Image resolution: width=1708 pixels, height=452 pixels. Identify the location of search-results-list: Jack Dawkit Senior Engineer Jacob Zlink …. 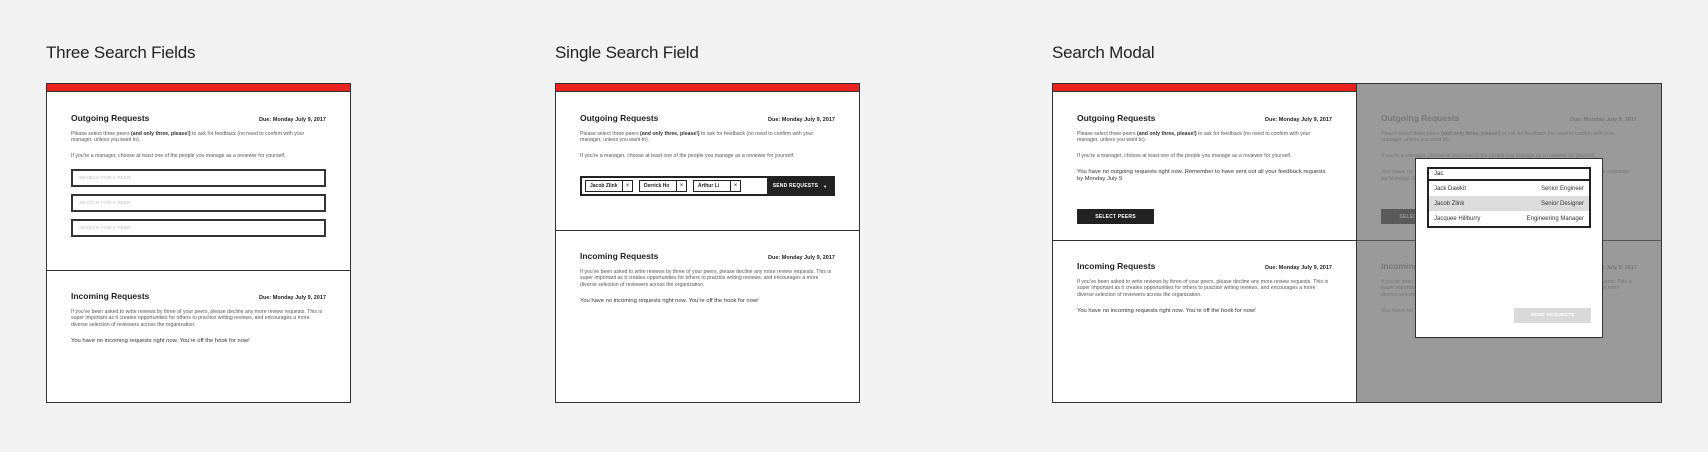
(1509, 204).